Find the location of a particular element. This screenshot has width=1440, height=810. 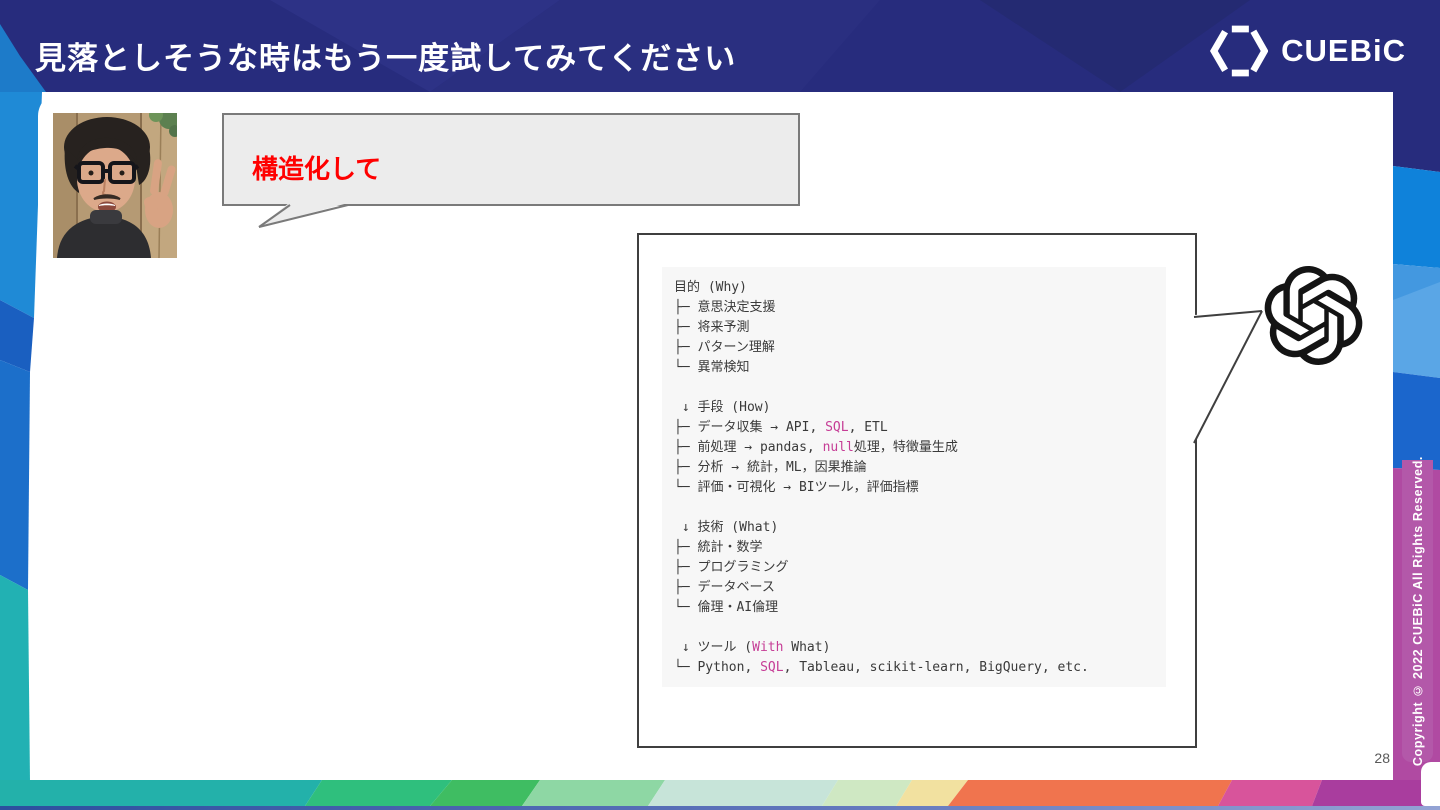

speech-bubble-tail is located at coordinates (303, 215).